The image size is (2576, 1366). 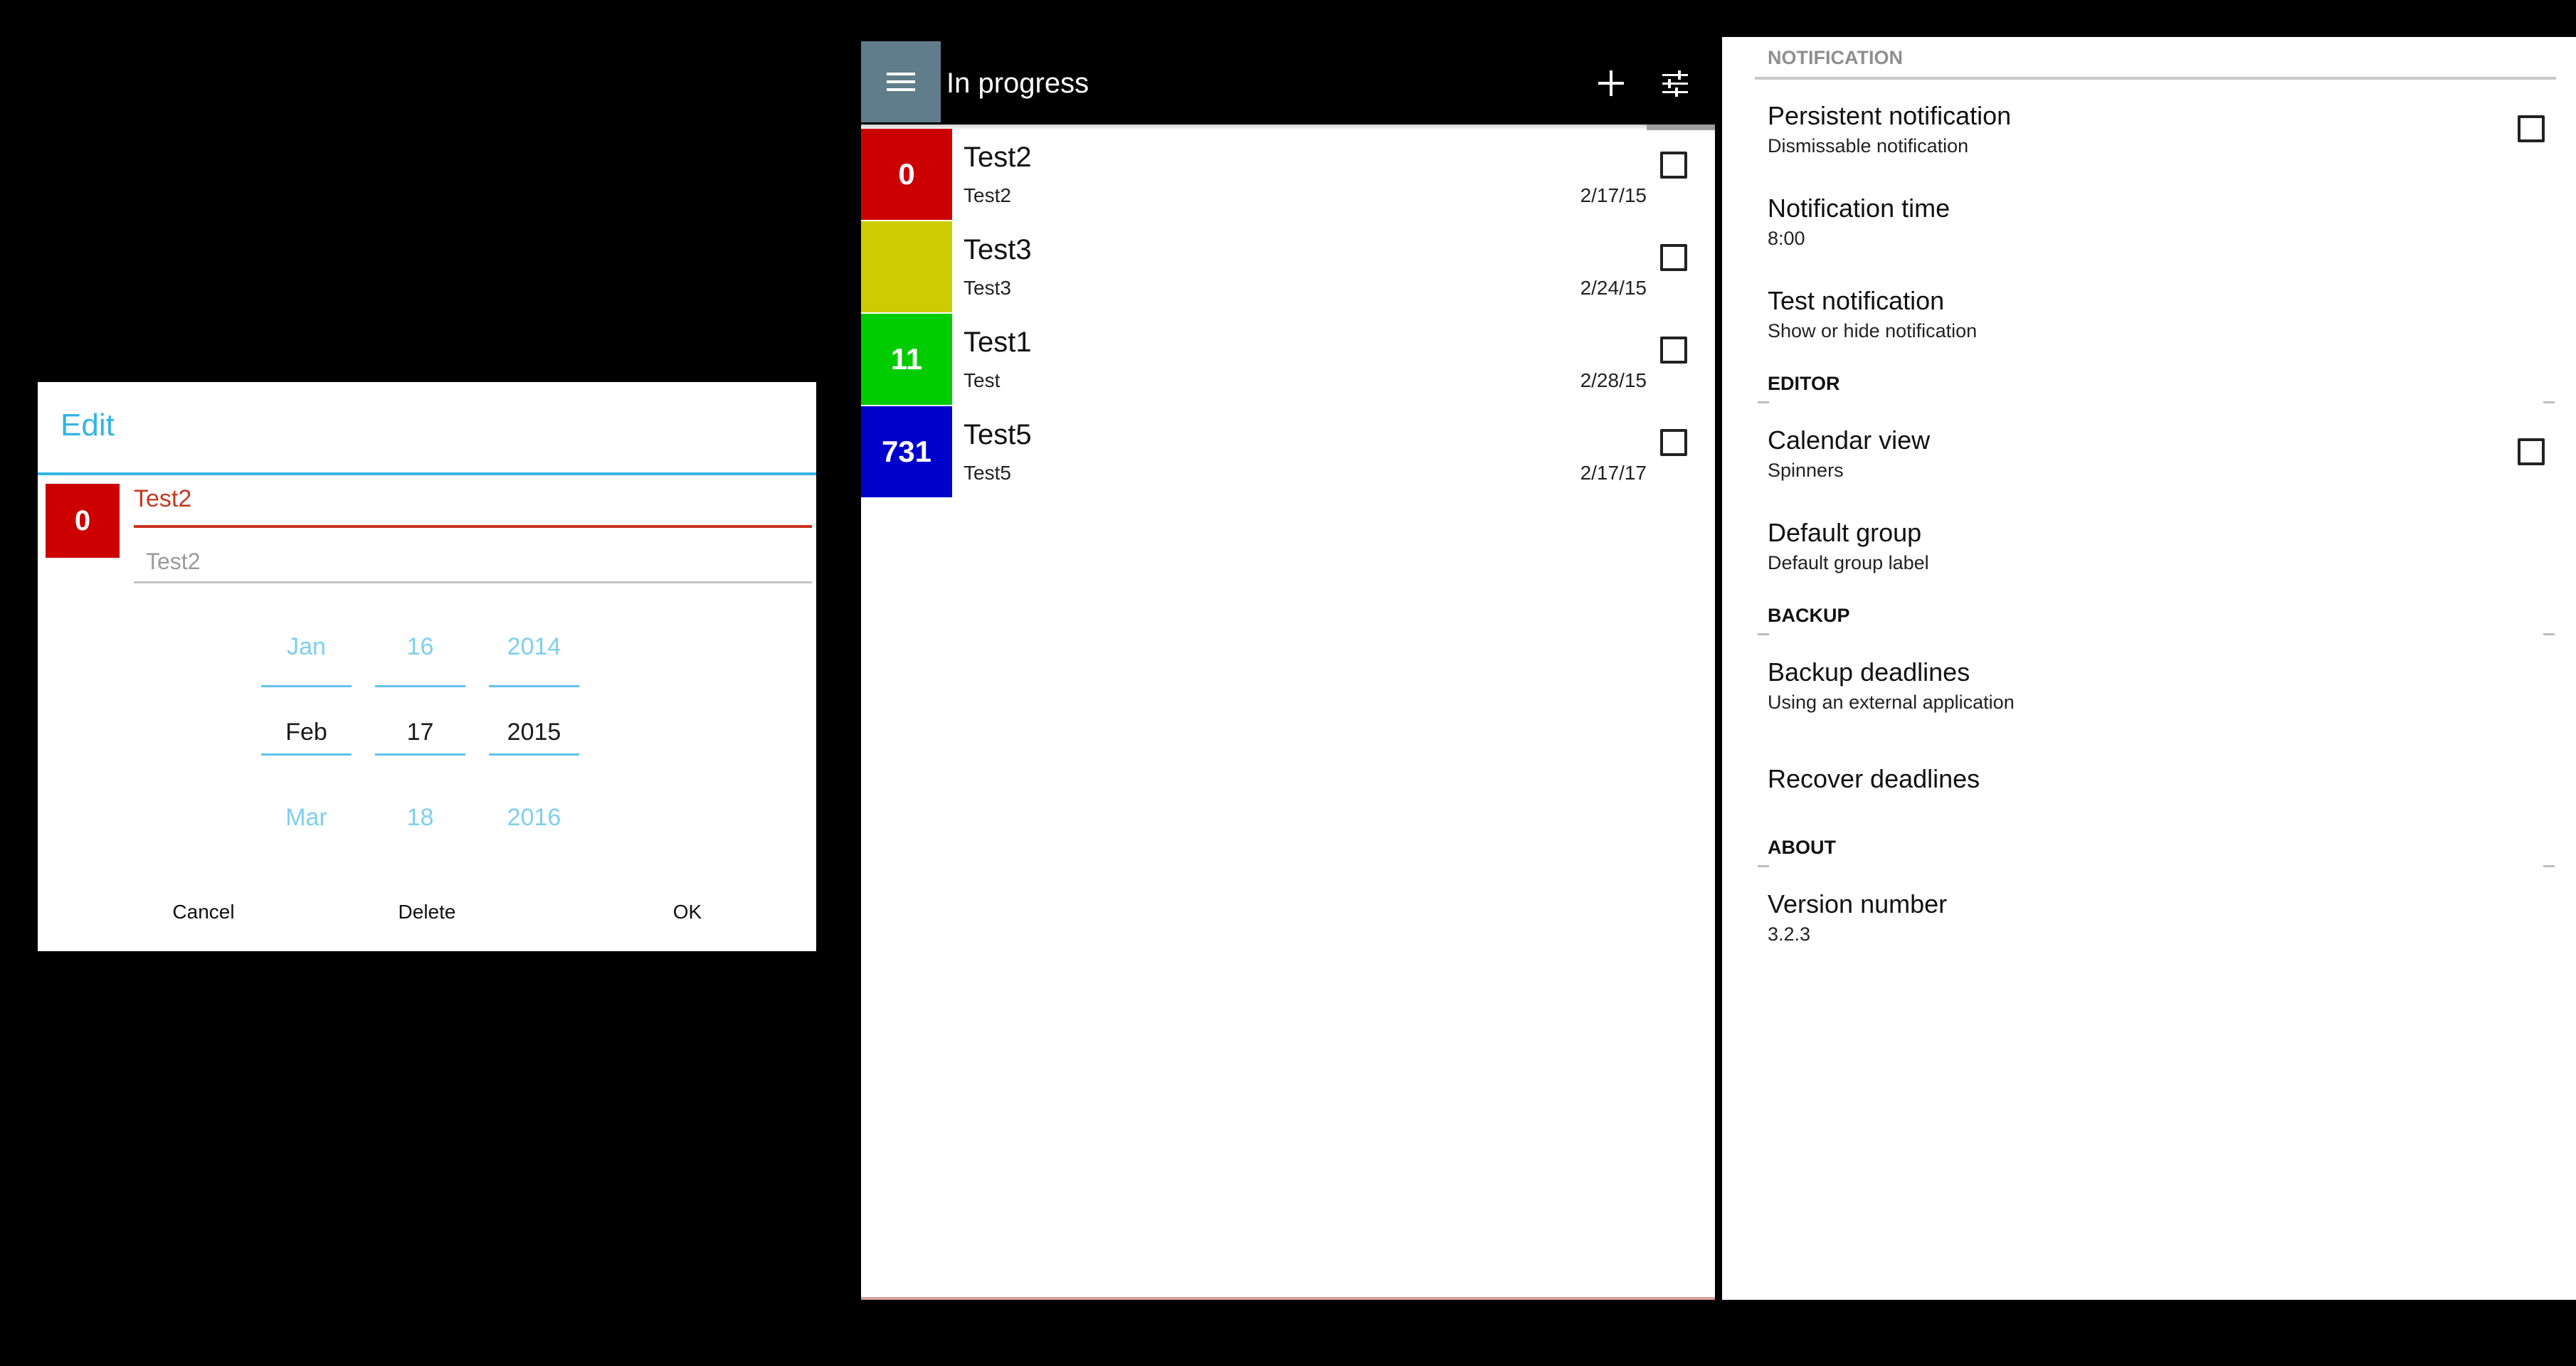 I want to click on year-prev: 2014, so click(x=534, y=646).